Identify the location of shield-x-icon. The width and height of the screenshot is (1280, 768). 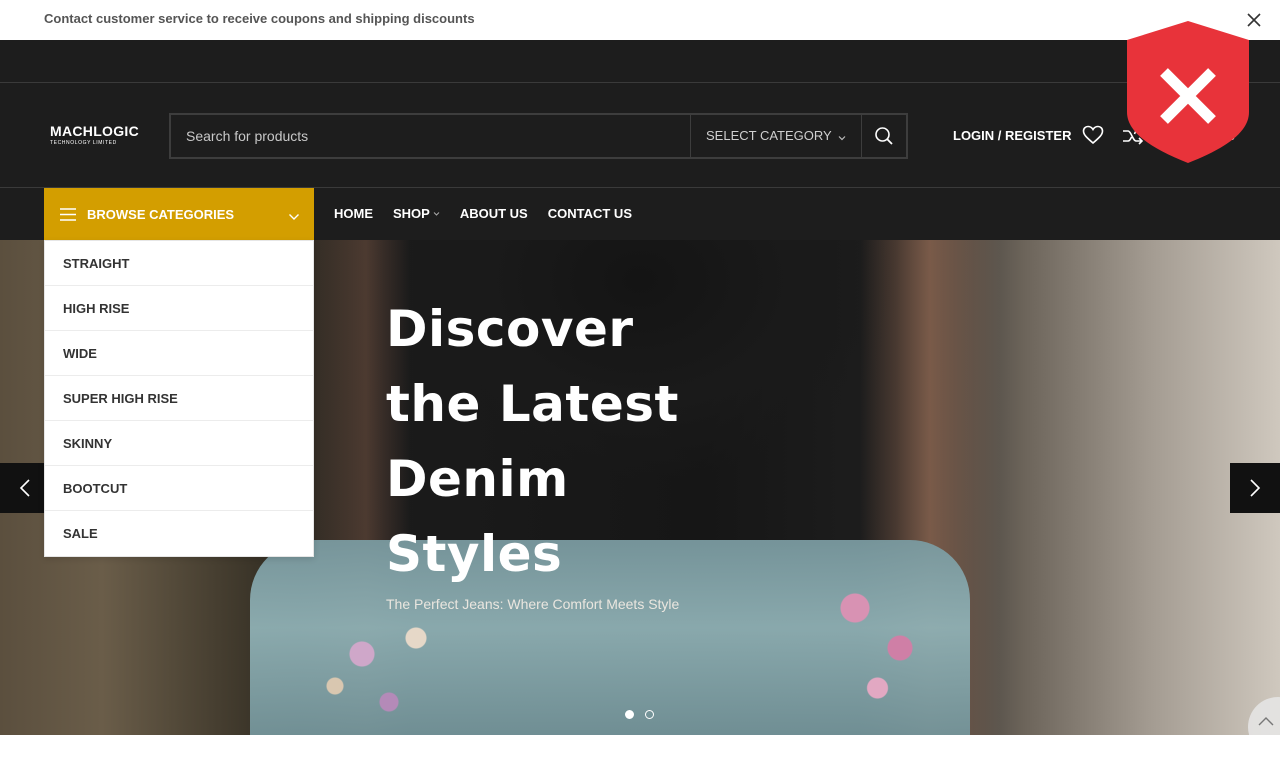
(1188, 92).